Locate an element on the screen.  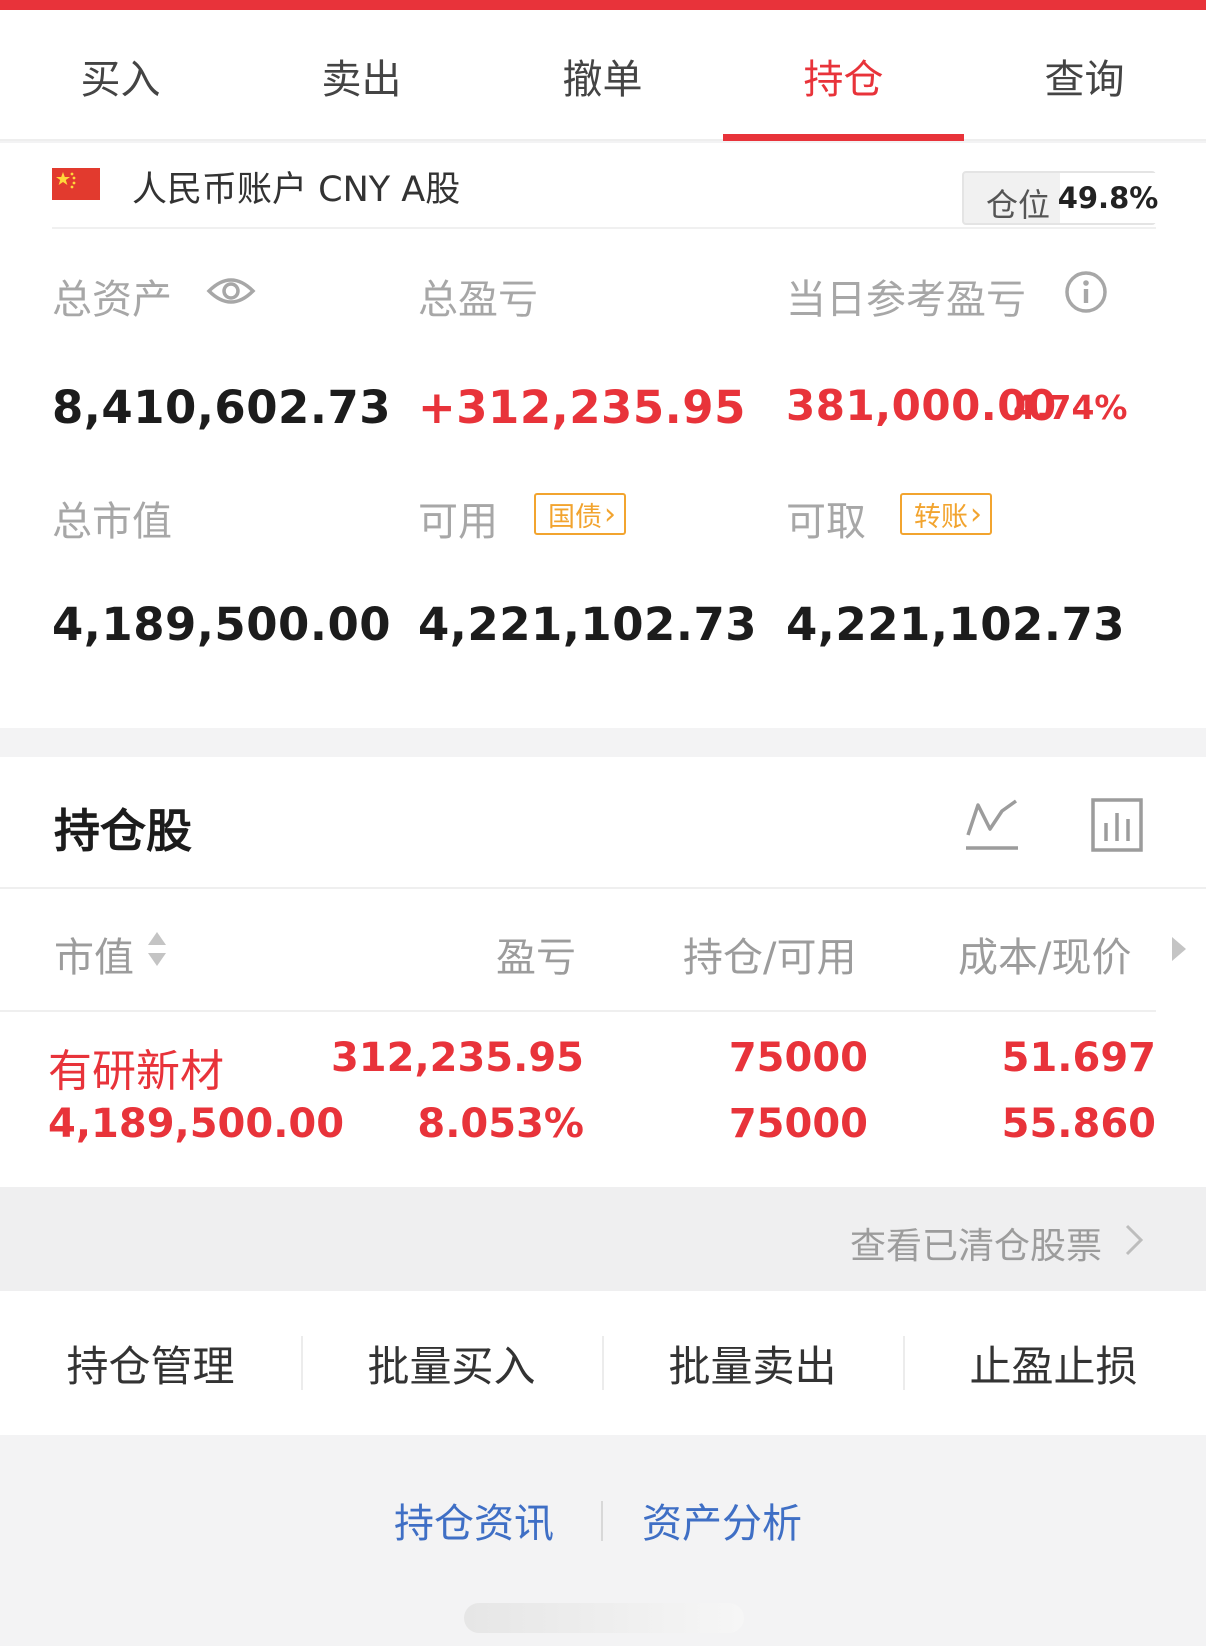
tab-buy: 买入 is located at coordinates (120, 75).